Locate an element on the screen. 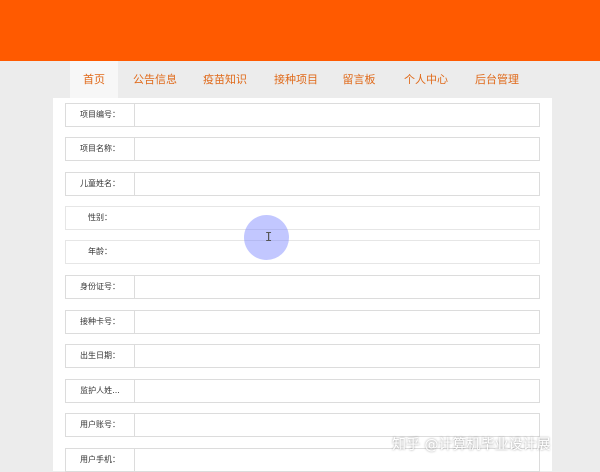 The height and width of the screenshot is (472, 600). form-row-project-id: 项目编号： is located at coordinates (302, 115).